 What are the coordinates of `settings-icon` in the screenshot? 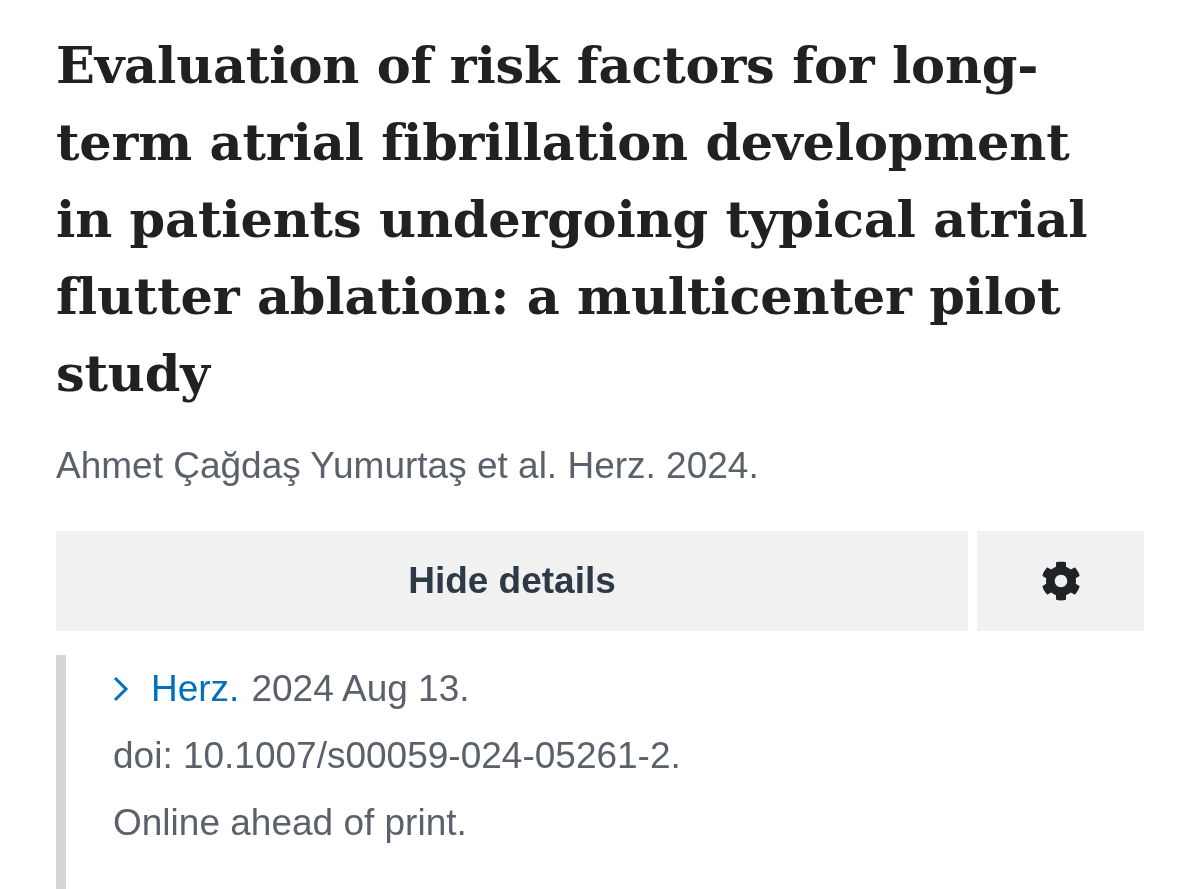 It's located at (1060, 581).